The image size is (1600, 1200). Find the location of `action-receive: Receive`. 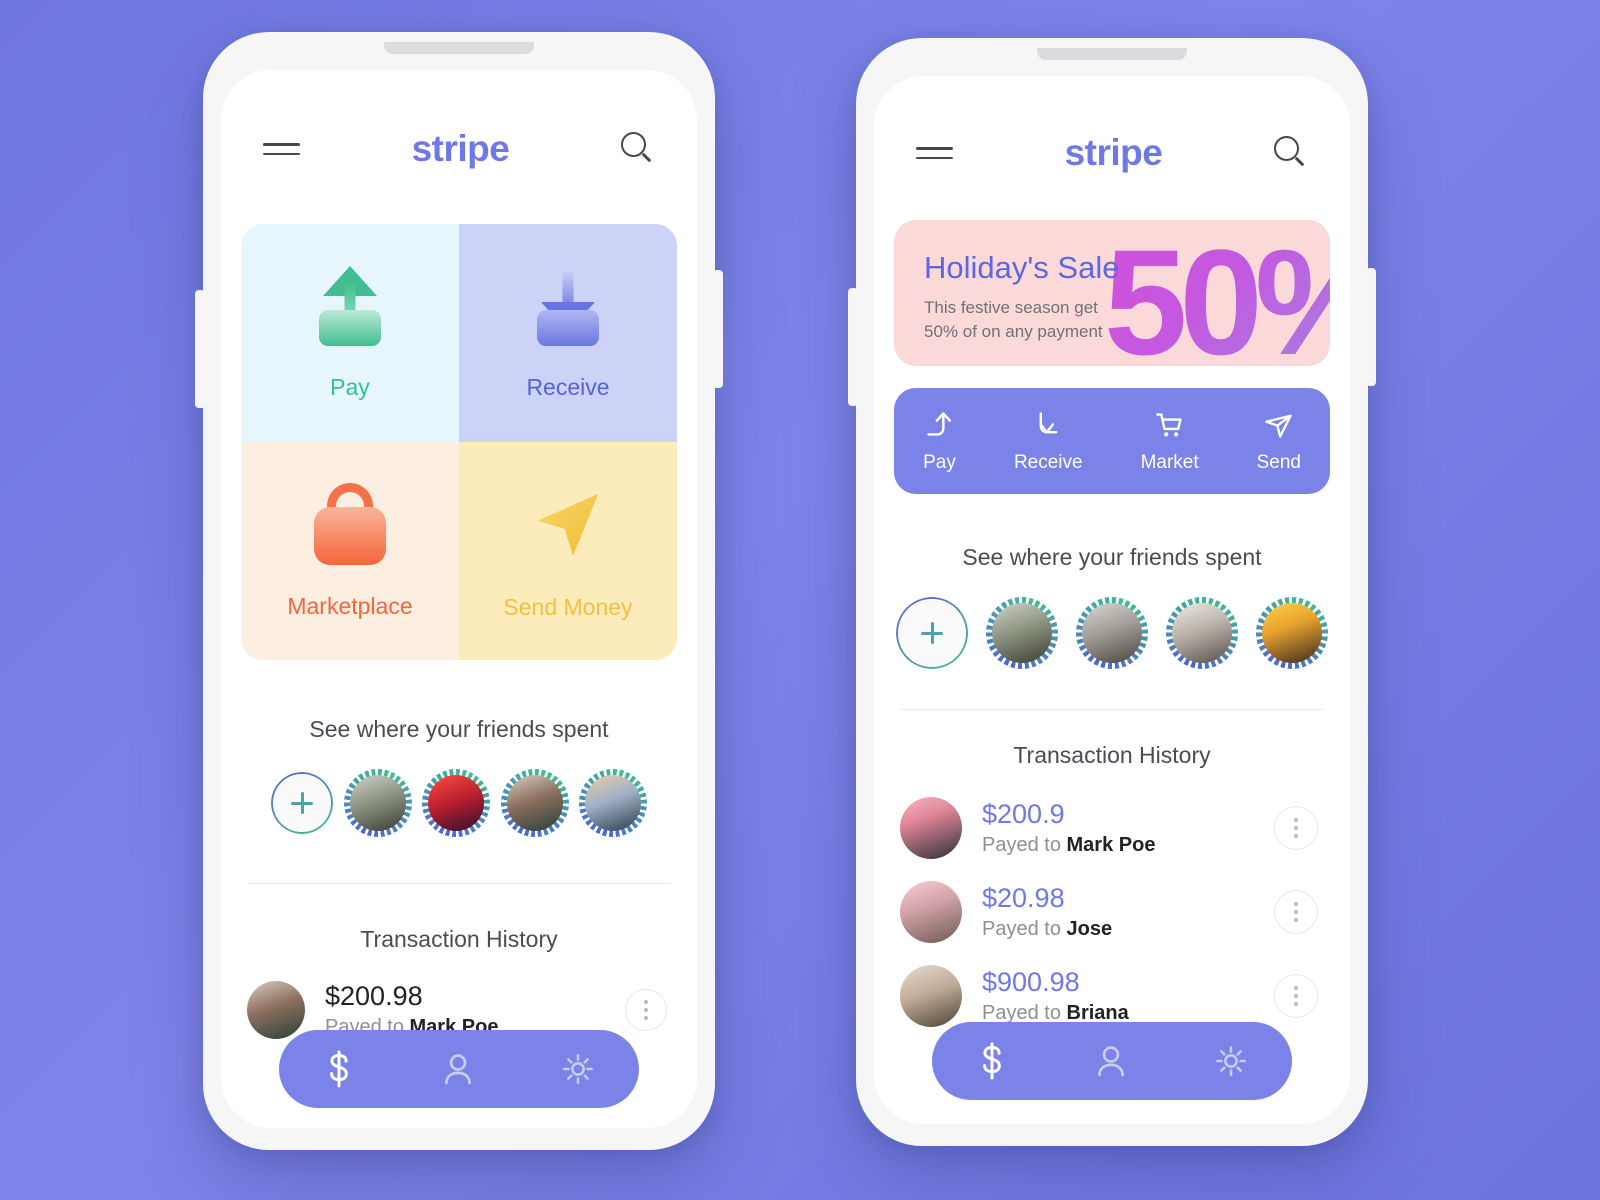

action-receive: Receive is located at coordinates (1048, 441).